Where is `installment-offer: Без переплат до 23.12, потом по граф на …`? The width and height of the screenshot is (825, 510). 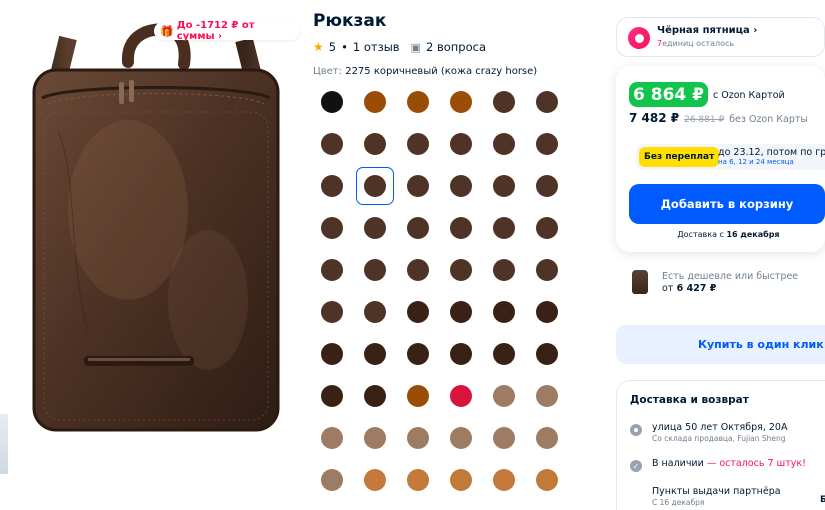 installment-offer: Без переплат до 23.12, потом по граф на … is located at coordinates (730, 157).